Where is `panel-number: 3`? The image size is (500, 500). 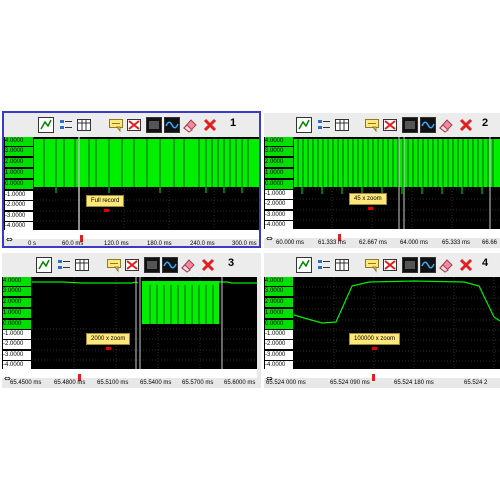
panel-number: 3 is located at coordinates (231, 263).